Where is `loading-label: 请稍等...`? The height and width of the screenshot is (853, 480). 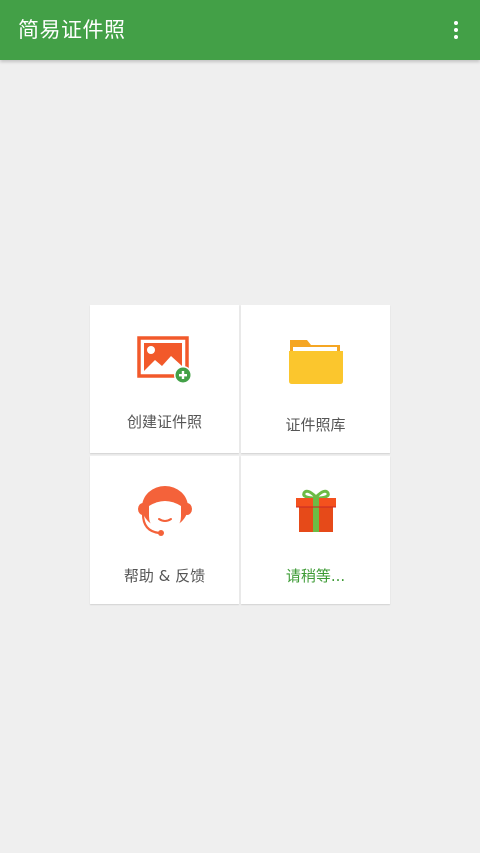 loading-label: 请稍等... is located at coordinates (315, 576).